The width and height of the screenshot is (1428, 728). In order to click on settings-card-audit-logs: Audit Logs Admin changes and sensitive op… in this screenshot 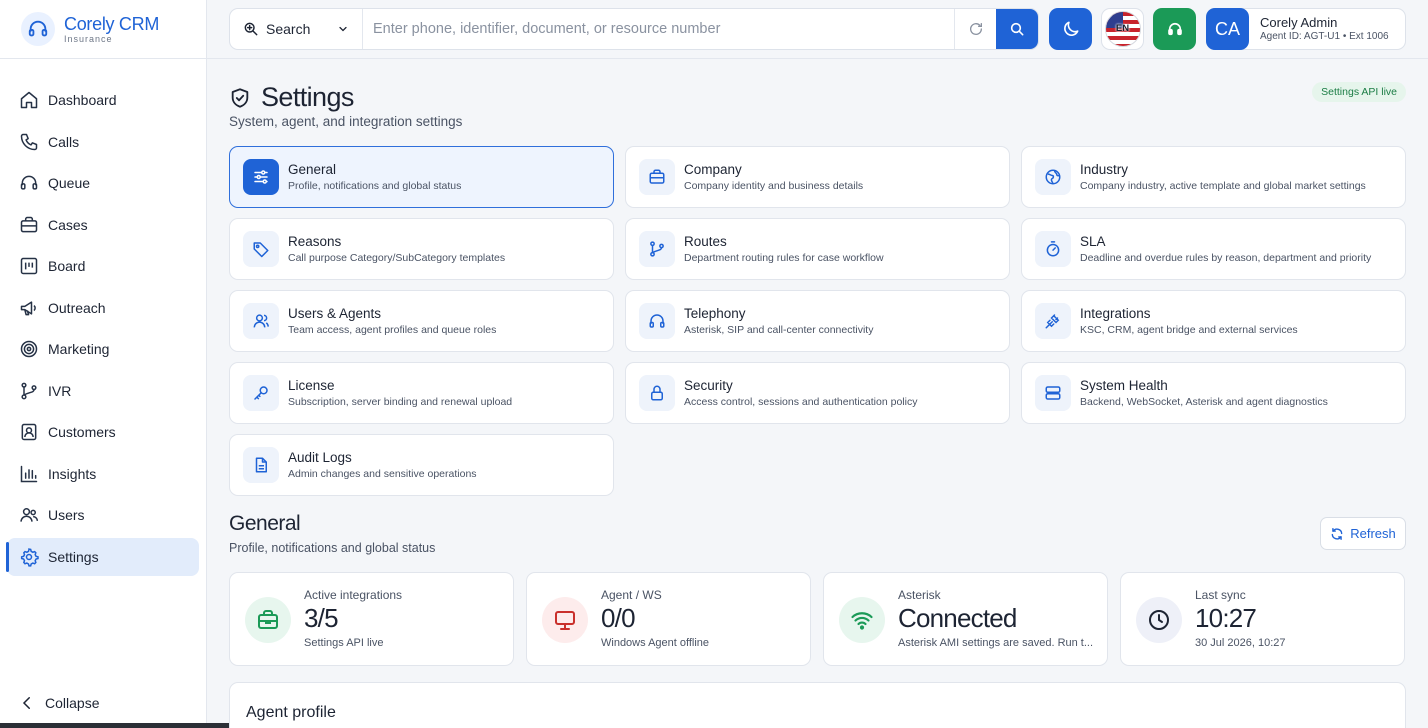, I will do `click(421, 465)`.